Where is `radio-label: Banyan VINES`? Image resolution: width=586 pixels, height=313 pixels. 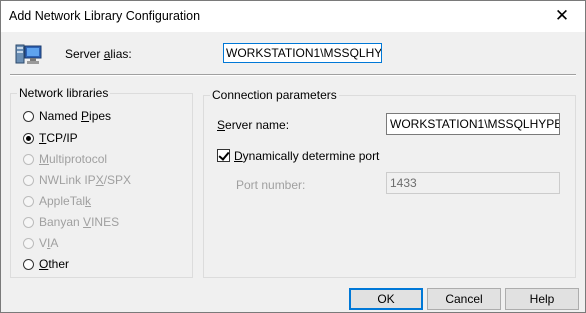
radio-label: Banyan VINES is located at coordinates (79, 222).